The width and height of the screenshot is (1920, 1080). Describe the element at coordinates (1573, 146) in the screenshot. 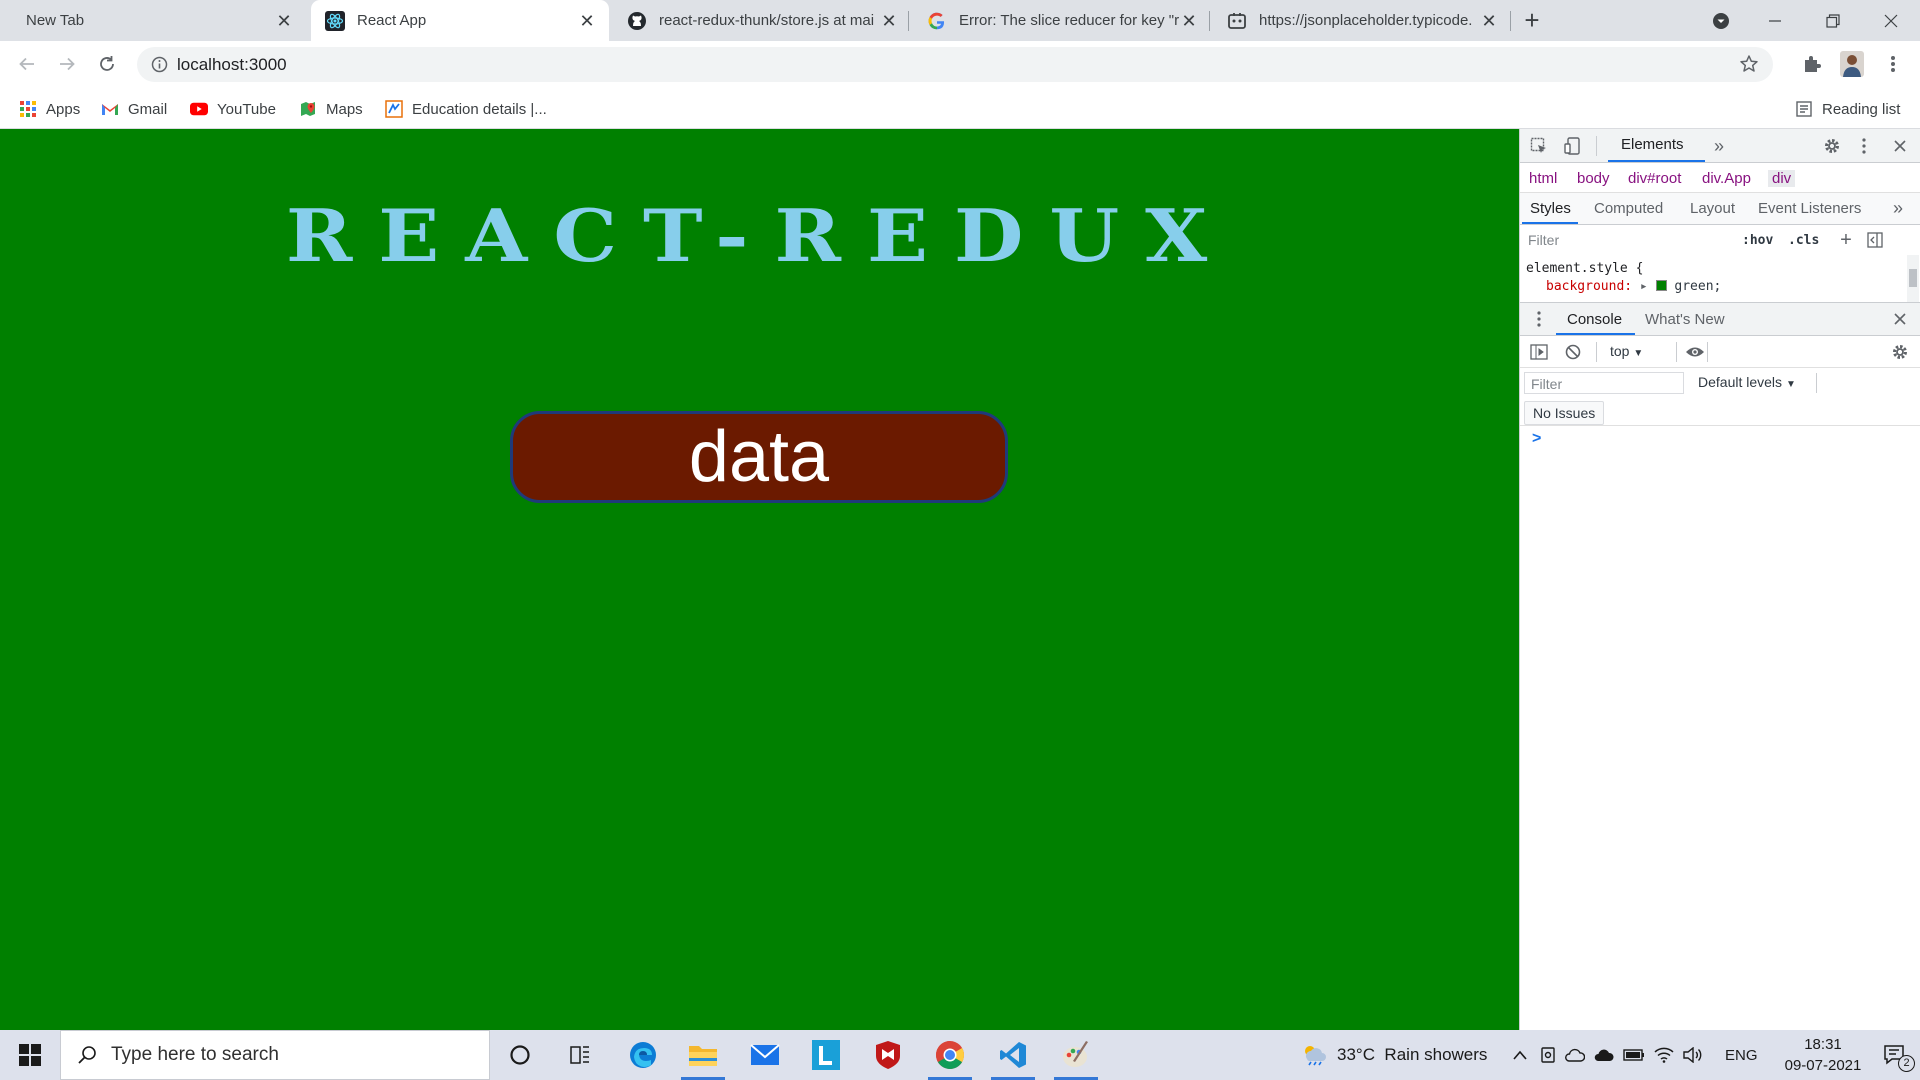

I see `device-toolbar-icon` at that location.